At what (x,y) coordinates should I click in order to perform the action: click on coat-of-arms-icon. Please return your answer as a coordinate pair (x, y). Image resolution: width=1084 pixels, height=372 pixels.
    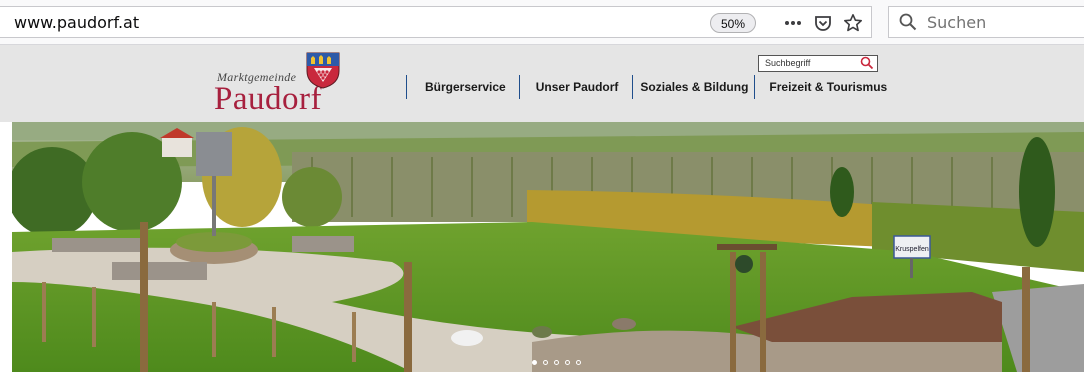
    Looking at the image, I should click on (323, 70).